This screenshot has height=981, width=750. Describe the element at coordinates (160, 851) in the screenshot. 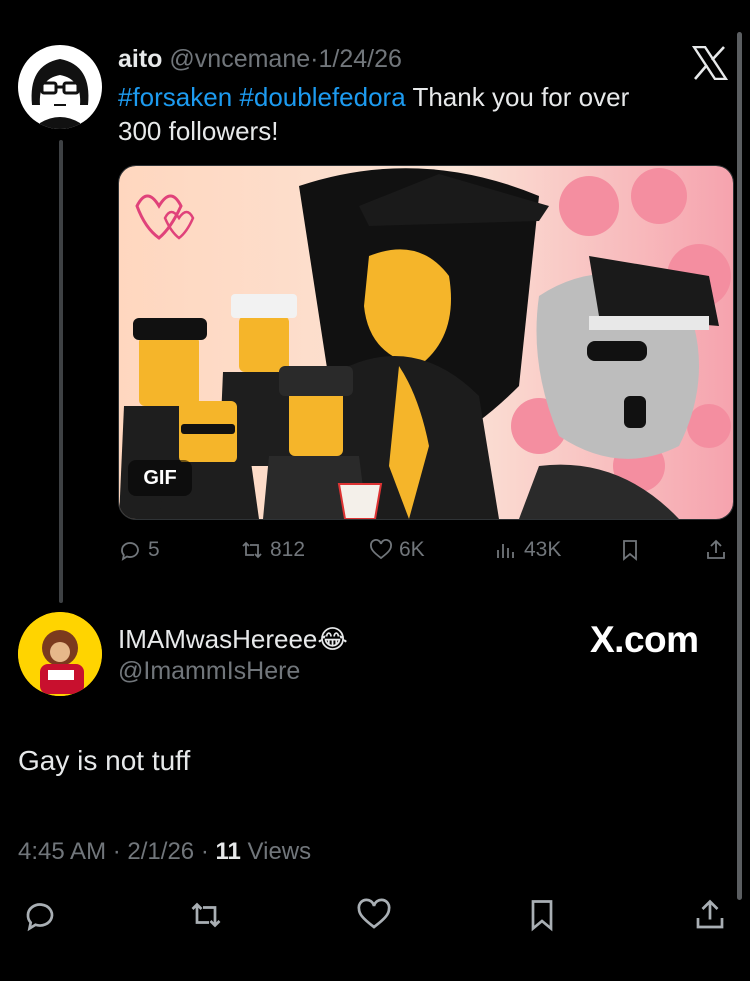

I see `reply-date: 2/1/26` at that location.